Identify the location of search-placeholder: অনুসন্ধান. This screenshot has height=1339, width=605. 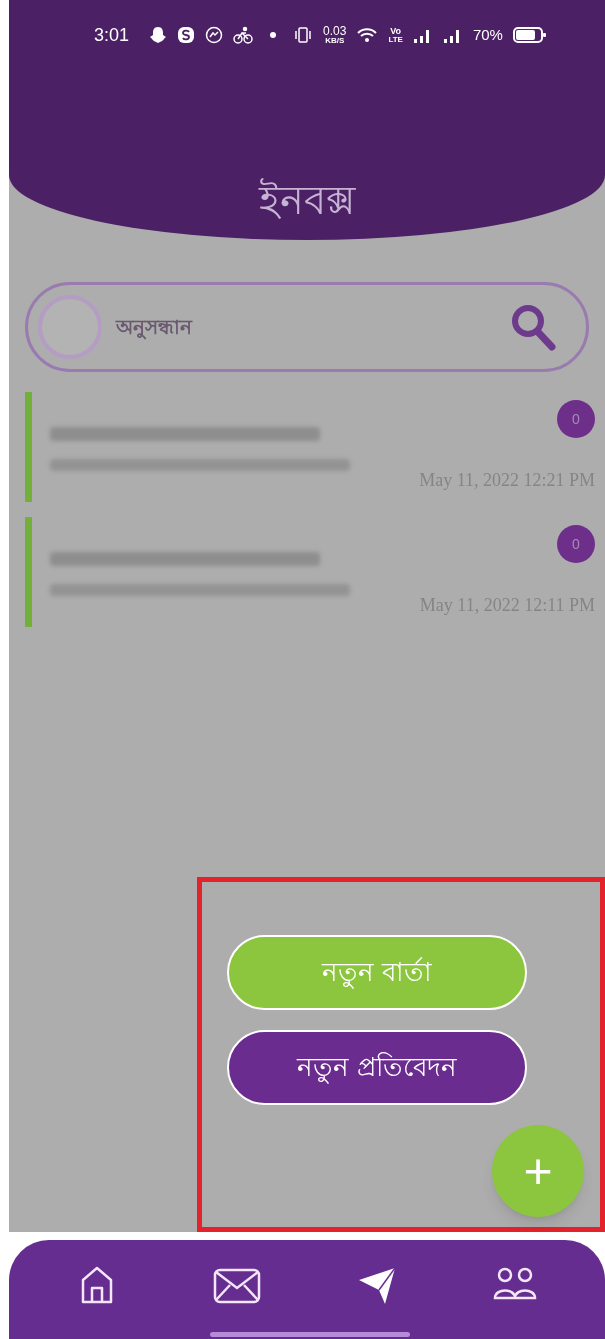
(155, 328).